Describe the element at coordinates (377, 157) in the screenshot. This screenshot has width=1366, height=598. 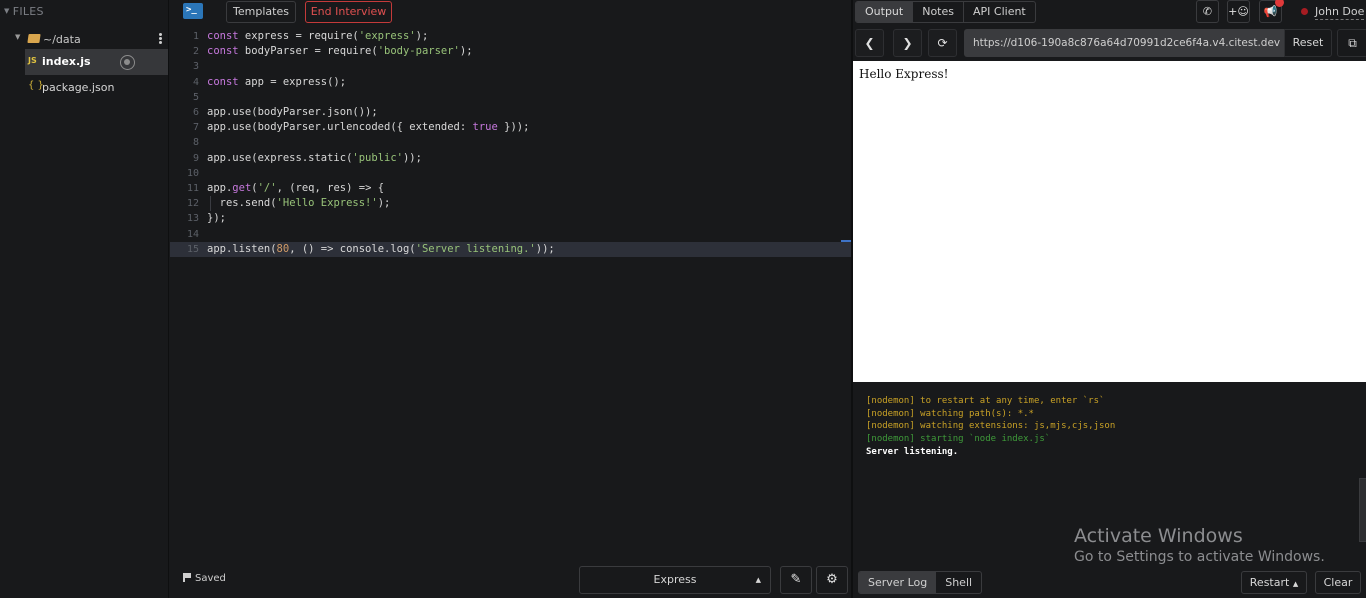
I see `code-token: 'public'` at that location.